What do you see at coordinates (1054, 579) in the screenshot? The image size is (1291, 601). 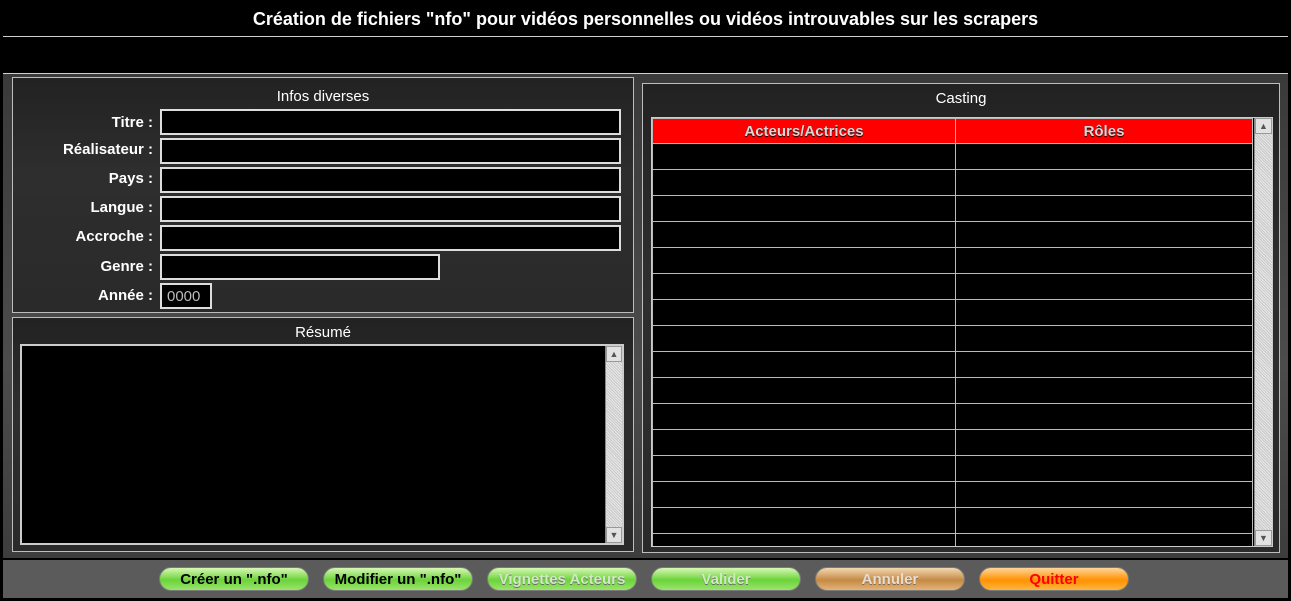 I see `quitter-button: Quitter` at bounding box center [1054, 579].